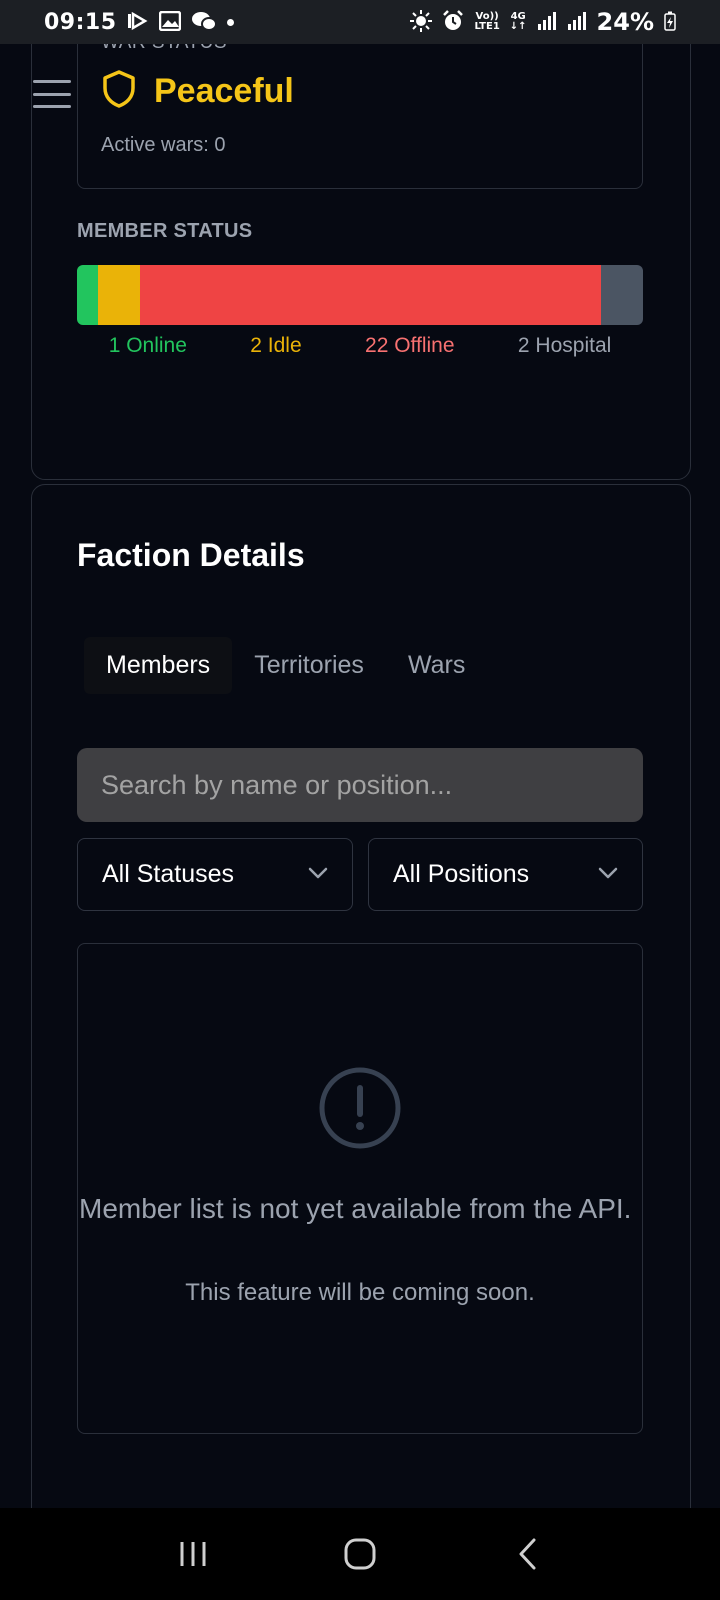  What do you see at coordinates (622, 295) in the screenshot?
I see `status-segment-hospital` at bounding box center [622, 295].